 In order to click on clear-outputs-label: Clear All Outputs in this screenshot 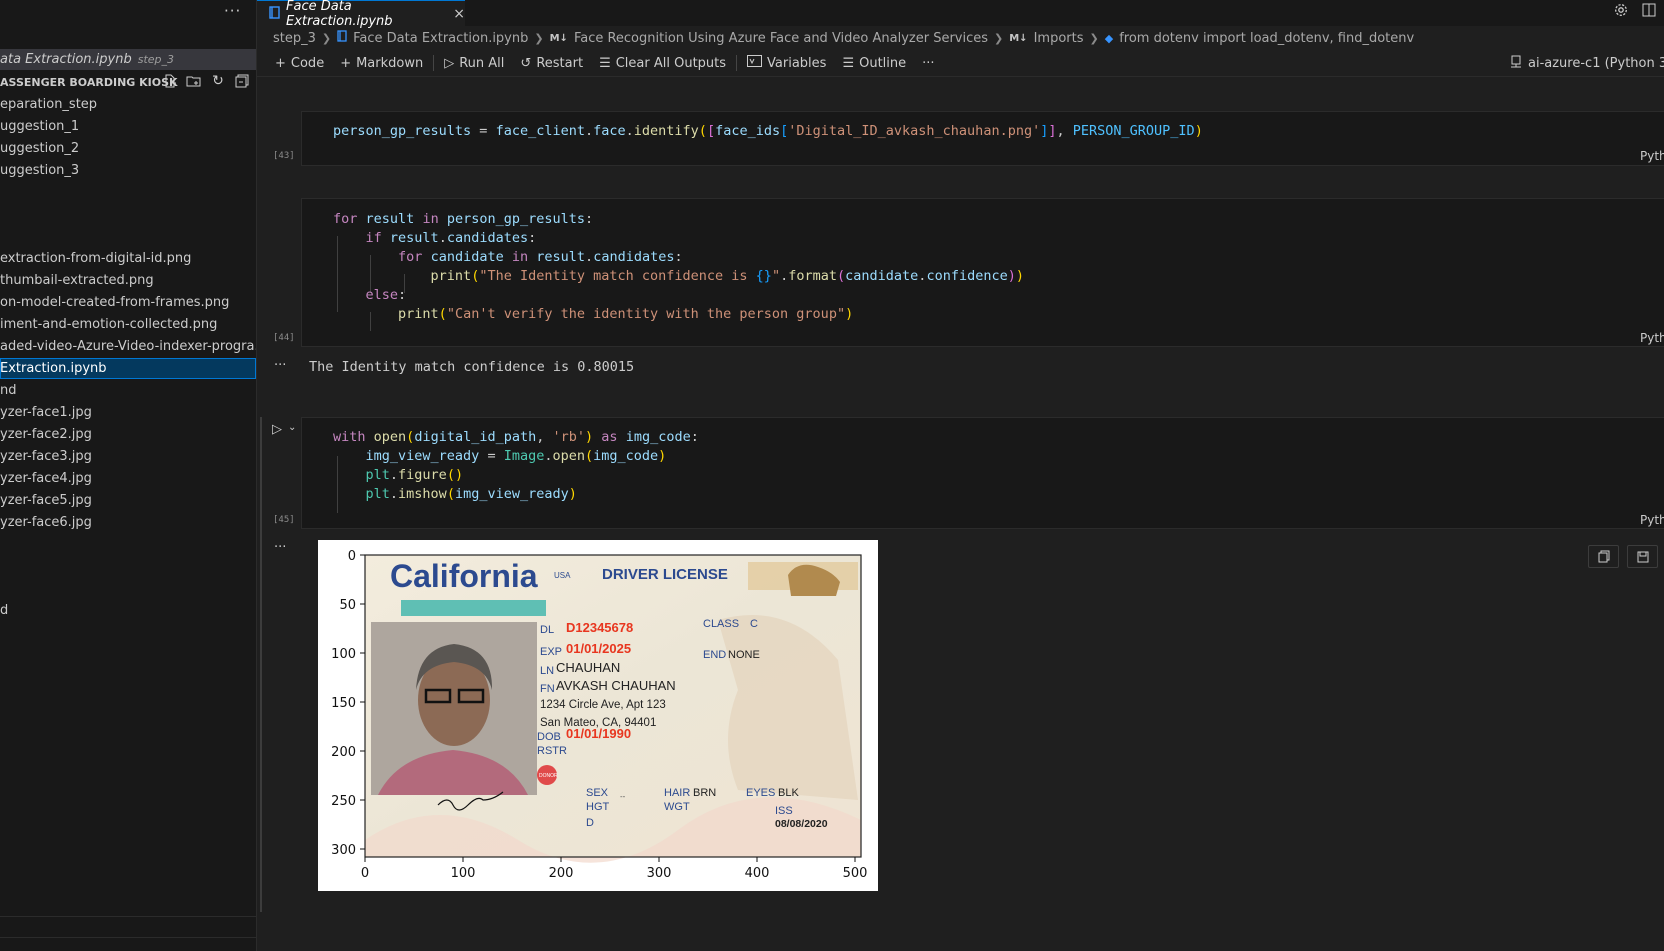, I will do `click(671, 63)`.